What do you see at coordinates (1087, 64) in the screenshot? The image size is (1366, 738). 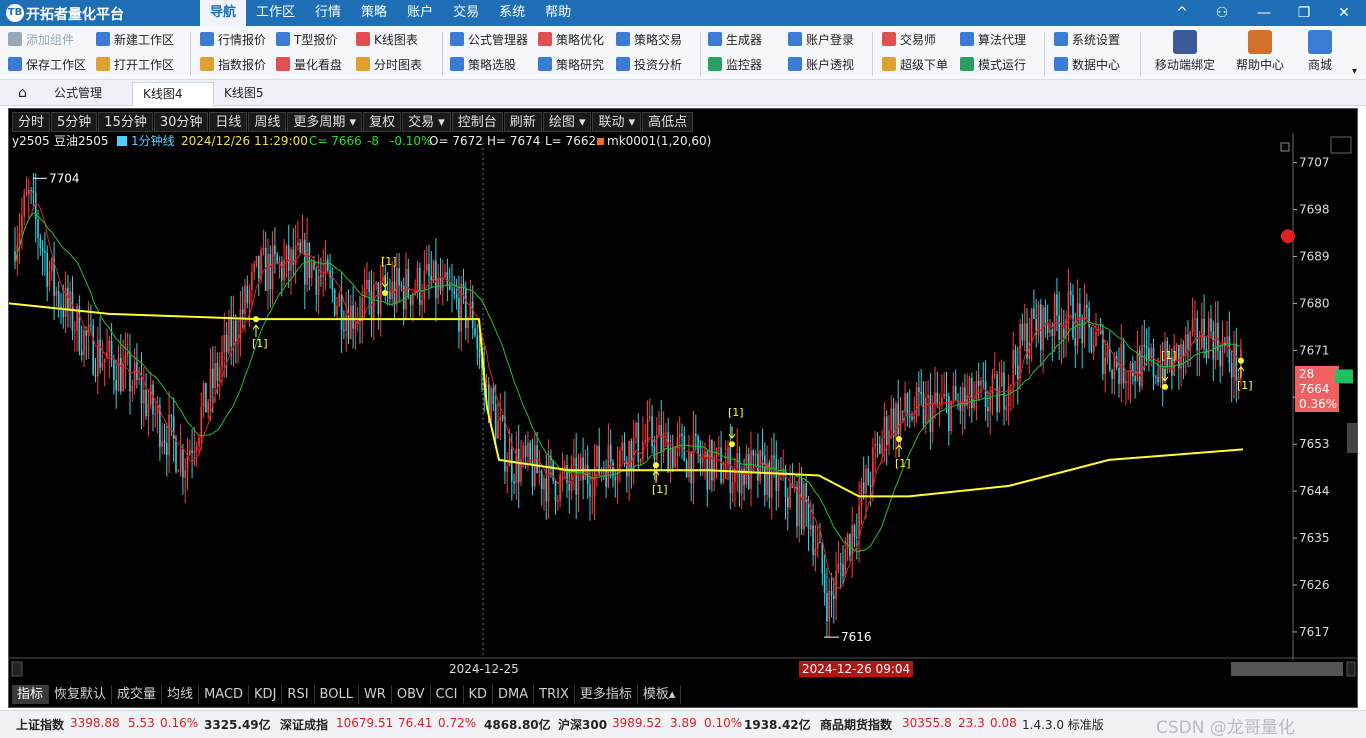 I see `toolbar-data-center-button: 数据中心` at bounding box center [1087, 64].